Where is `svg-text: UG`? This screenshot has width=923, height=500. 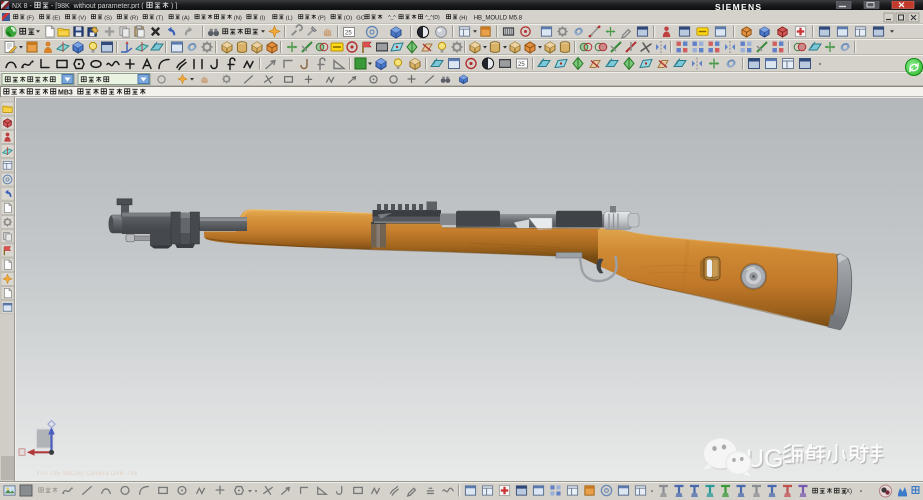 svg-text: UG is located at coordinates (765, 459).